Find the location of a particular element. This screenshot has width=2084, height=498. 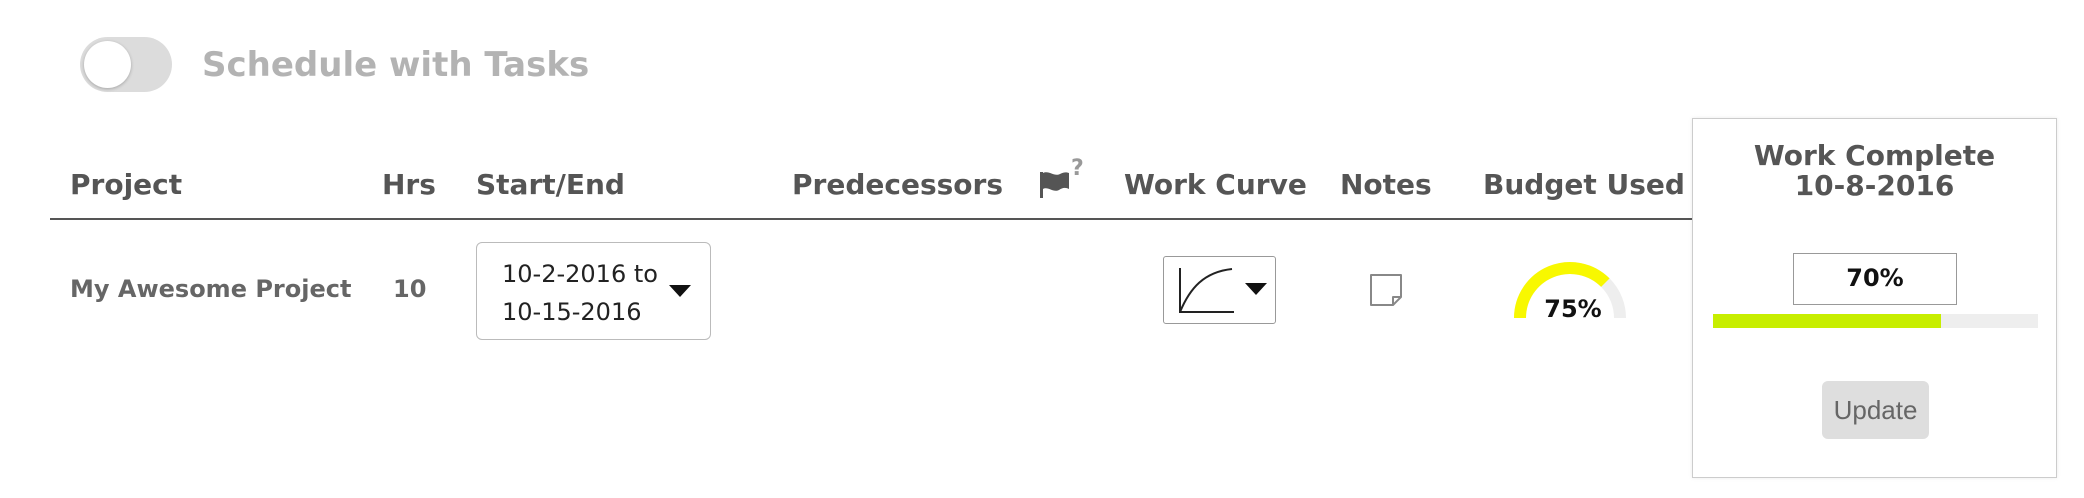

schedule-with-tasks-toggle is located at coordinates (126, 64).